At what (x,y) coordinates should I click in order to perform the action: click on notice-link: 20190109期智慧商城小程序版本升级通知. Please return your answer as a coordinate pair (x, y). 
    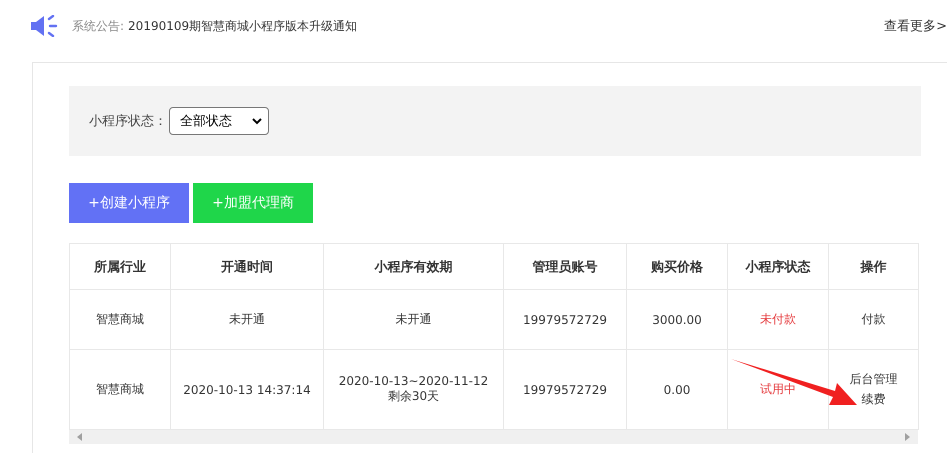
    Looking at the image, I should click on (243, 26).